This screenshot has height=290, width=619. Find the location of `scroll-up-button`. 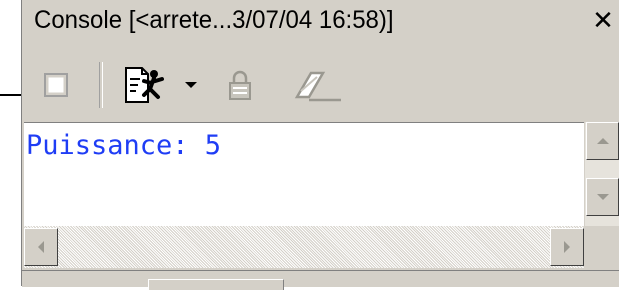

scroll-up-button is located at coordinates (602, 141).